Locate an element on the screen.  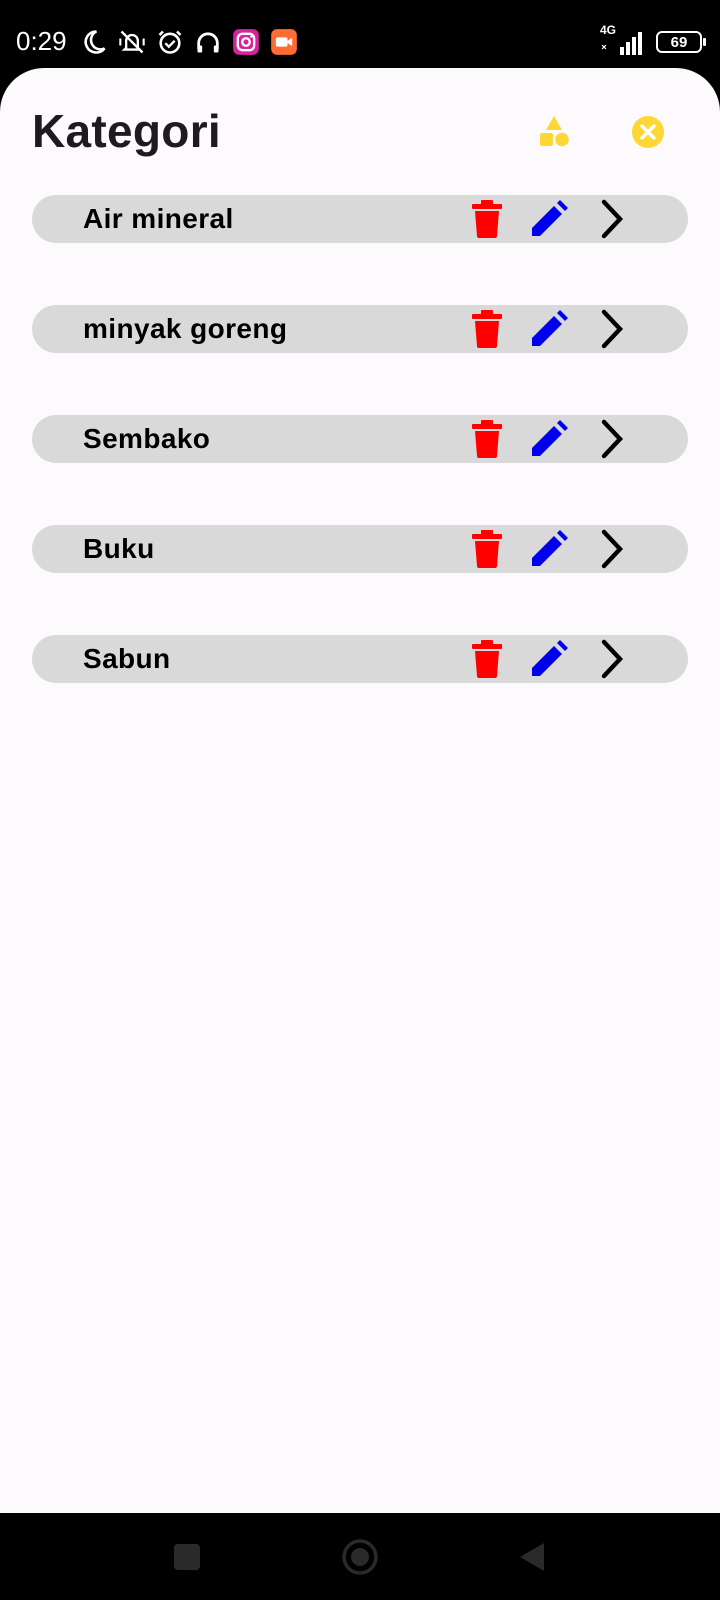
video-recorder-icon is located at coordinates (284, 42).